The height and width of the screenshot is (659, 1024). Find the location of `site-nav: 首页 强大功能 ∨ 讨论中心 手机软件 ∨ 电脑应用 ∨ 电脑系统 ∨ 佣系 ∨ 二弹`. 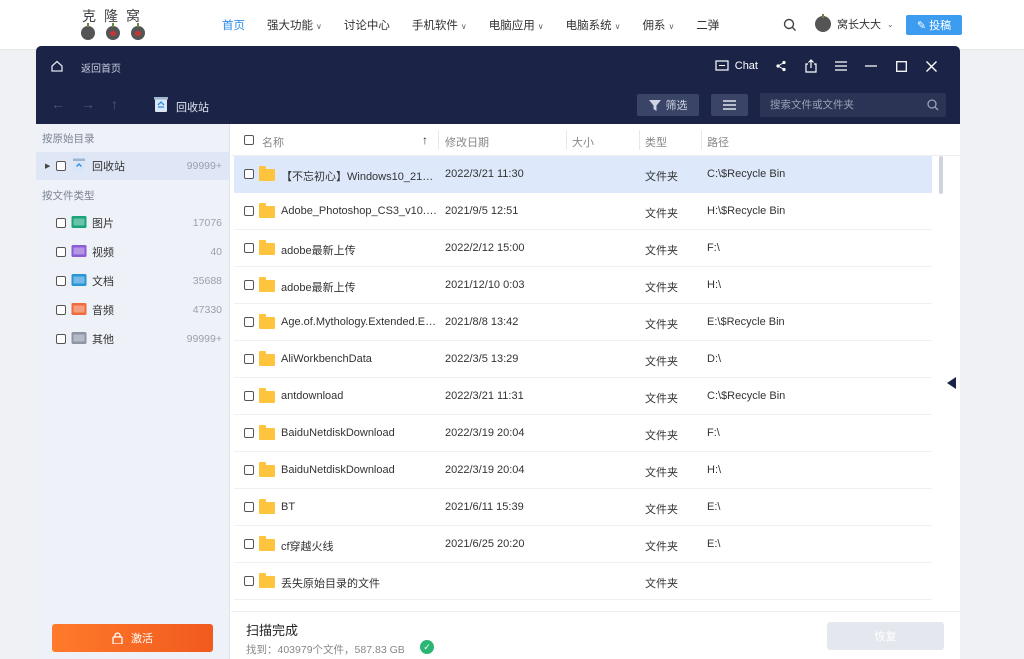

site-nav: 首页 强大功能 ∨ 讨论中心 手机软件 ∨ 电脑应用 ∨ 电脑系统 ∨ 佣系 ∨ 二弹 is located at coordinates (481, 25).